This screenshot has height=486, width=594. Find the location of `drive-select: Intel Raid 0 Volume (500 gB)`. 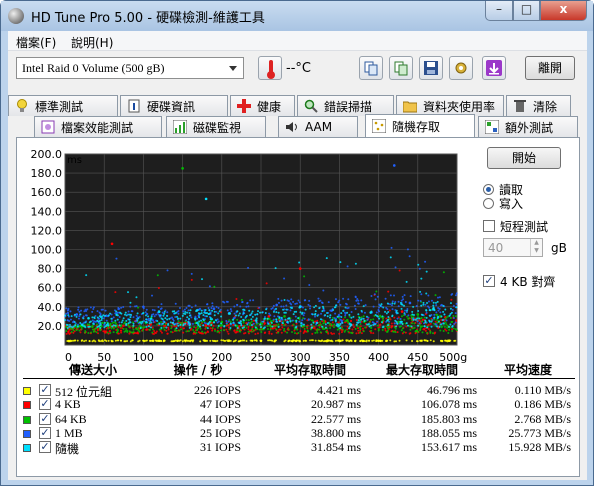

drive-select: Intel Raid 0 Volume (500 gB) is located at coordinates (130, 68).